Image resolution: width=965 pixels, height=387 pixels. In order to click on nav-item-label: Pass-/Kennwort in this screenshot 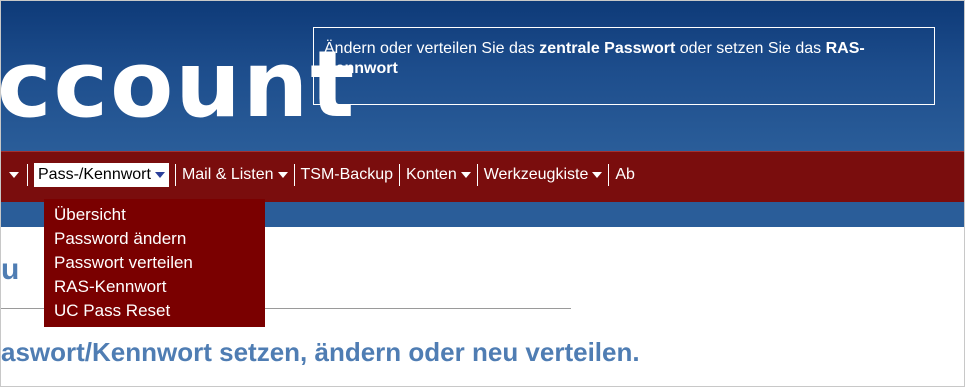, I will do `click(94, 174)`.